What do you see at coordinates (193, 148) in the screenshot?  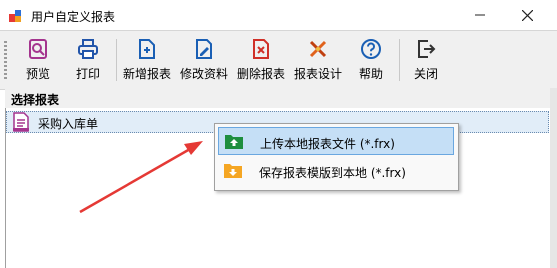 I see `arrow-head` at bounding box center [193, 148].